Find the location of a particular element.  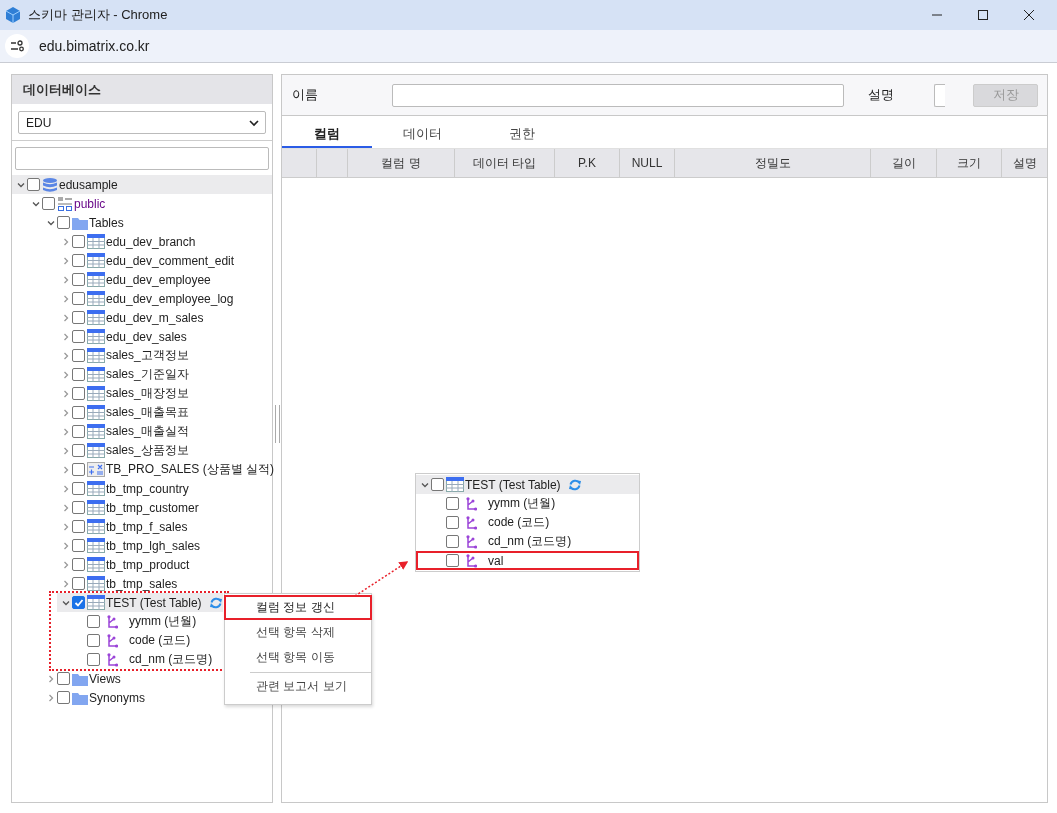

maximize-icon is located at coordinates (983, 15).